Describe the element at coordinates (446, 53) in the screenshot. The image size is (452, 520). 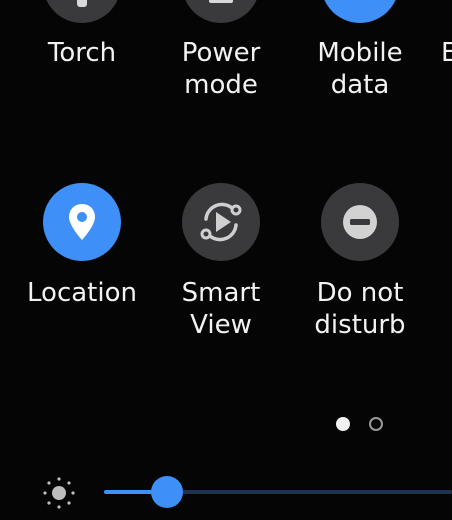
I see `tile-partial-label: E` at that location.